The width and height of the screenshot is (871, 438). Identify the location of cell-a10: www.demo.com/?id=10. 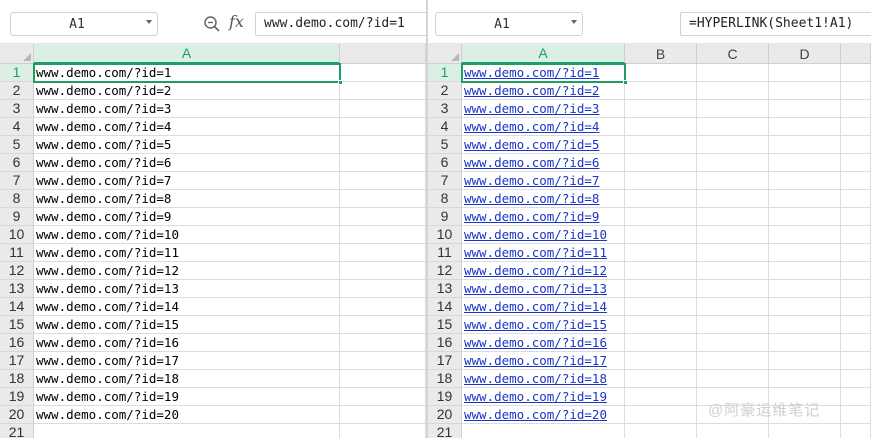
(543, 235).